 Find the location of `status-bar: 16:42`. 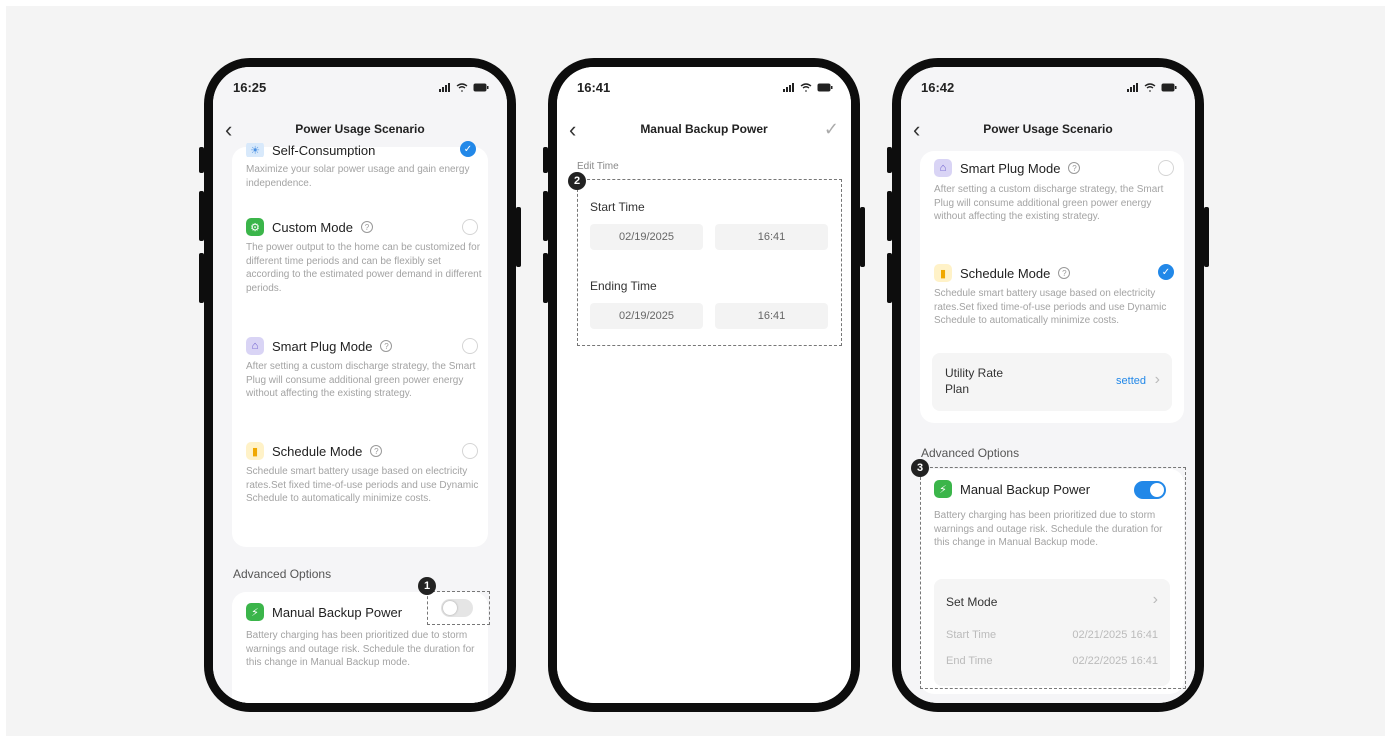

status-bar: 16:42 is located at coordinates (1048, 87).